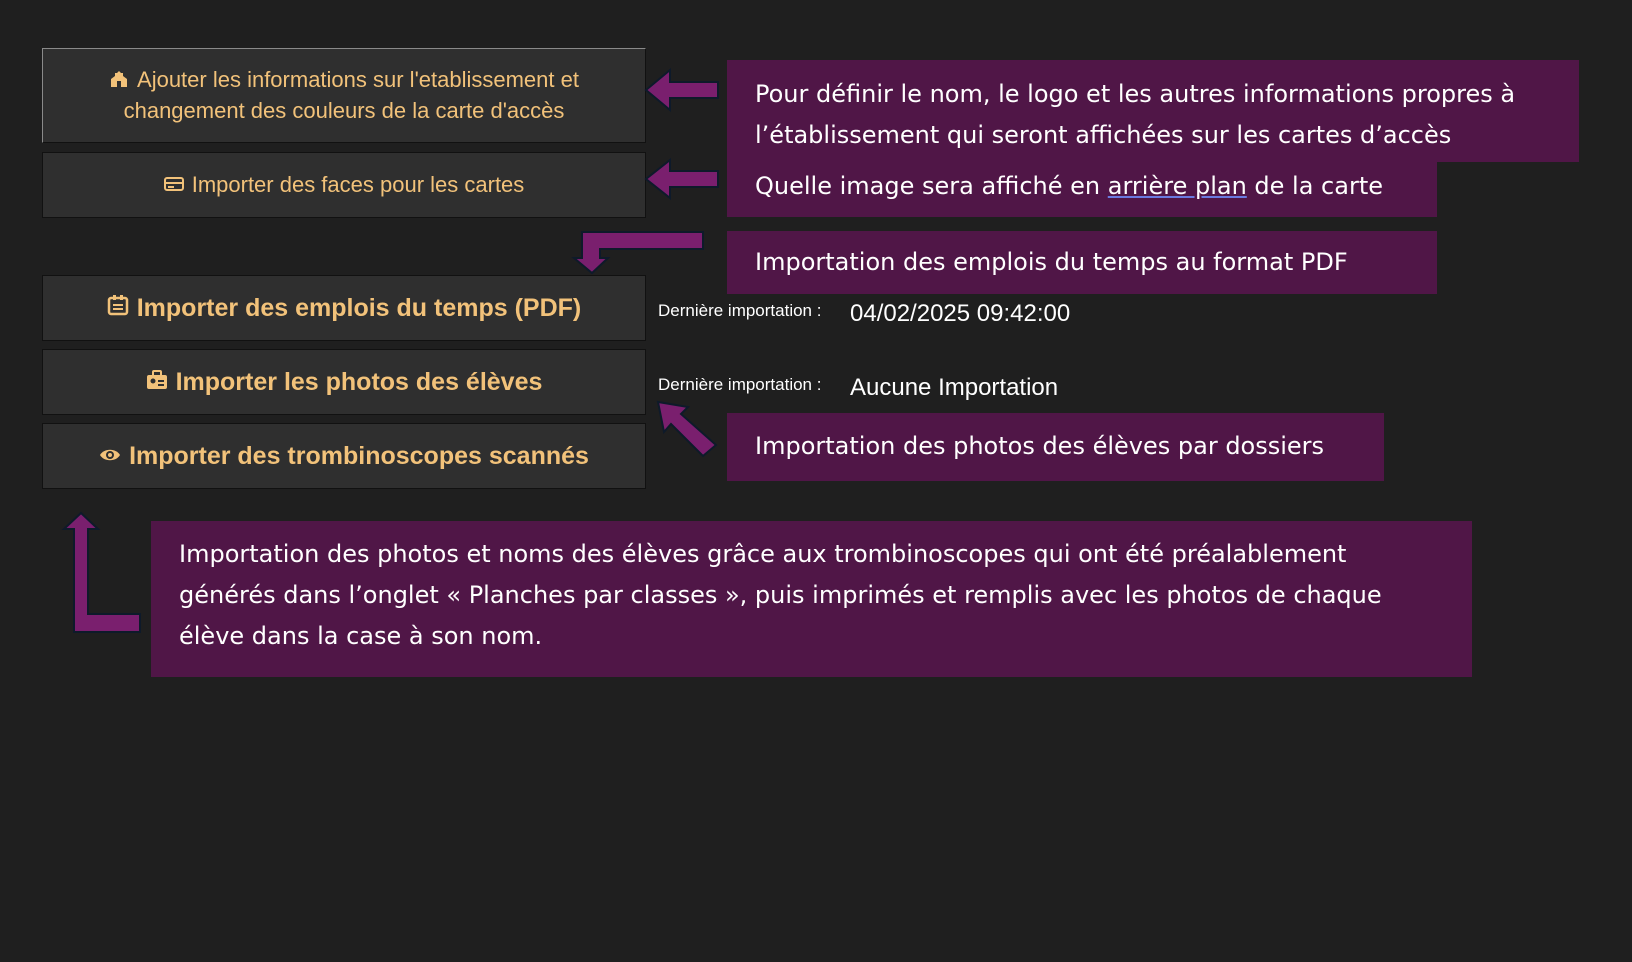  What do you see at coordinates (637, 253) in the screenshot?
I see `bent-arrow-icon` at bounding box center [637, 253].